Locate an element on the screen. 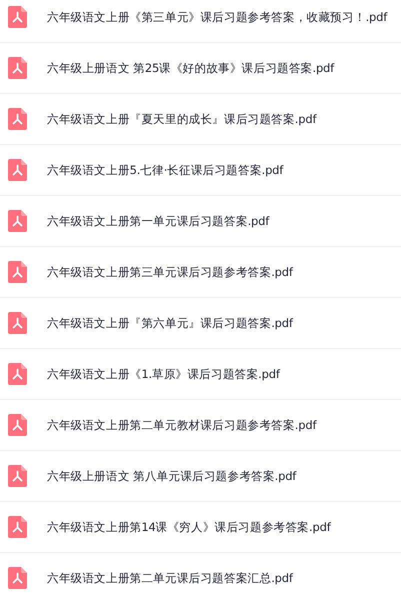 The width and height of the screenshot is (401, 599). file-name: 六年级语文上册《1.草原》课后习题答案.pdf is located at coordinates (163, 374).